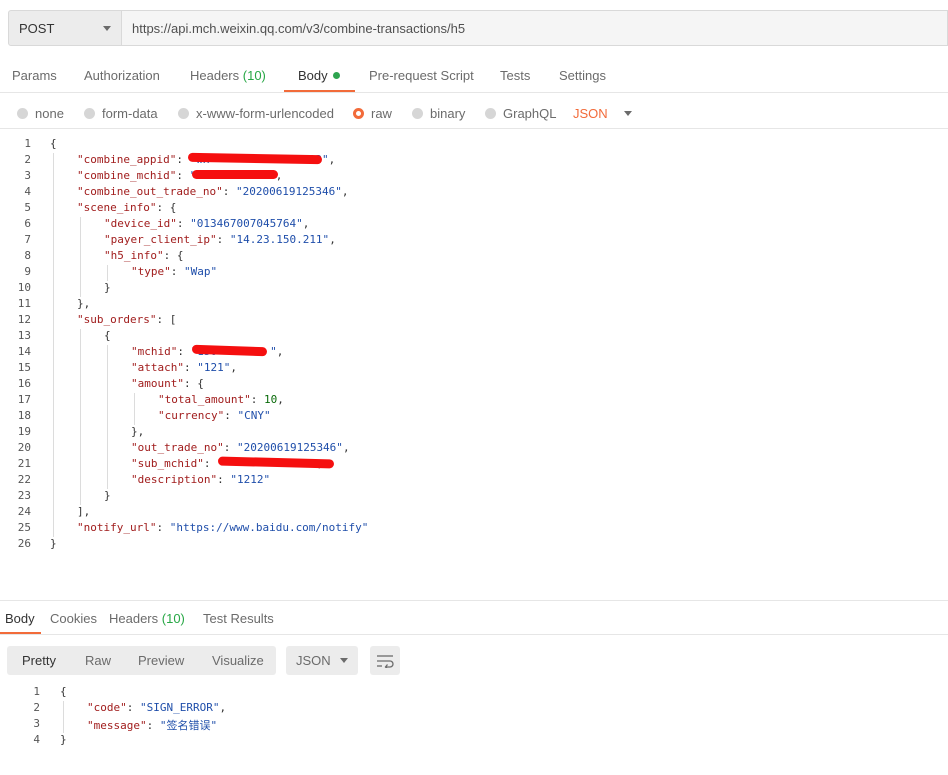 The width and height of the screenshot is (948, 775). I want to click on response-tab-cookies: Cookies, so click(73, 618).